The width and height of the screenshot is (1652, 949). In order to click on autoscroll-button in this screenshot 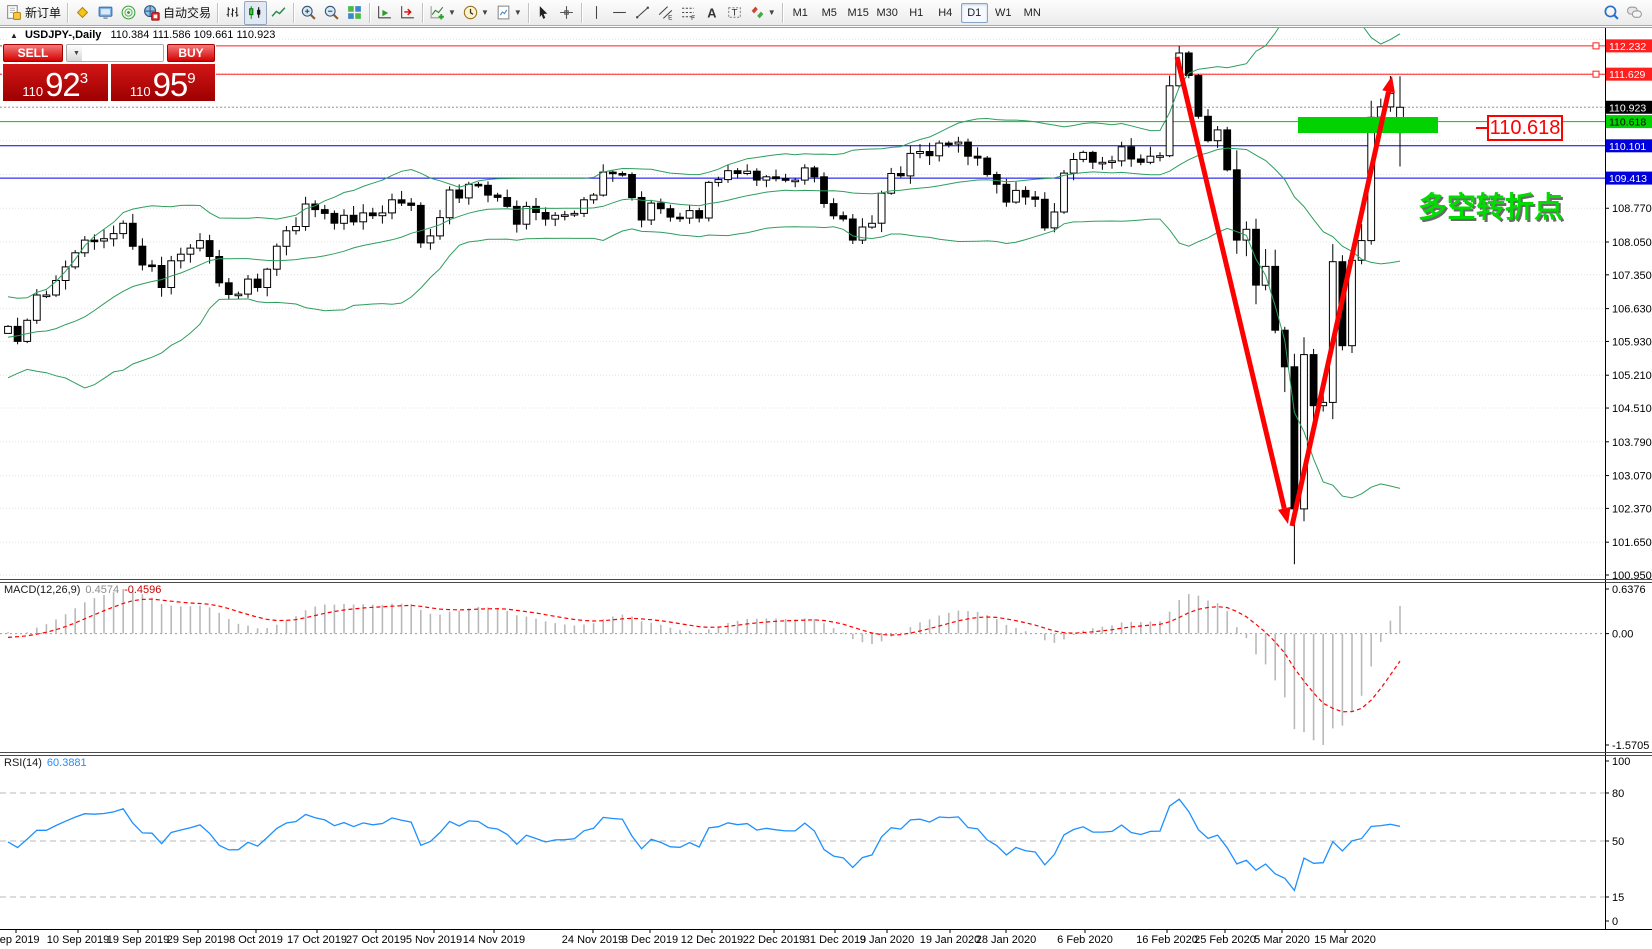, I will do `click(384, 13)`.